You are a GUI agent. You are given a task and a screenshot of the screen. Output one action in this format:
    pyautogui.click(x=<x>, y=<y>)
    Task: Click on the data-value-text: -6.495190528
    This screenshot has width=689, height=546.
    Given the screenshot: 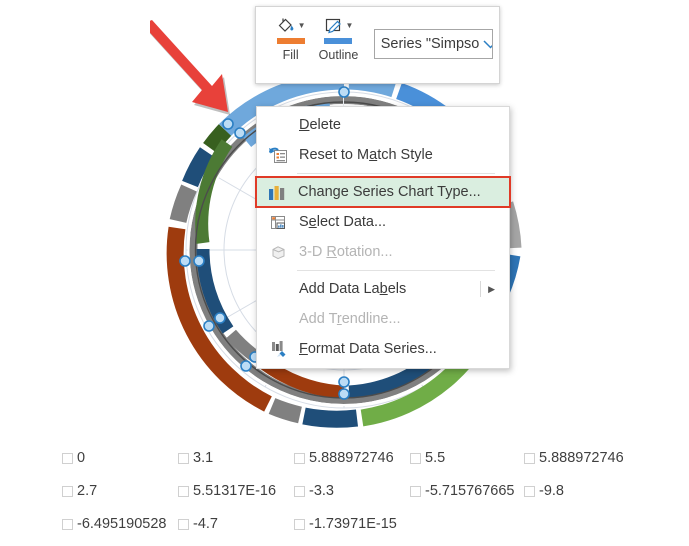 What is the action you would take?
    pyautogui.click(x=122, y=524)
    